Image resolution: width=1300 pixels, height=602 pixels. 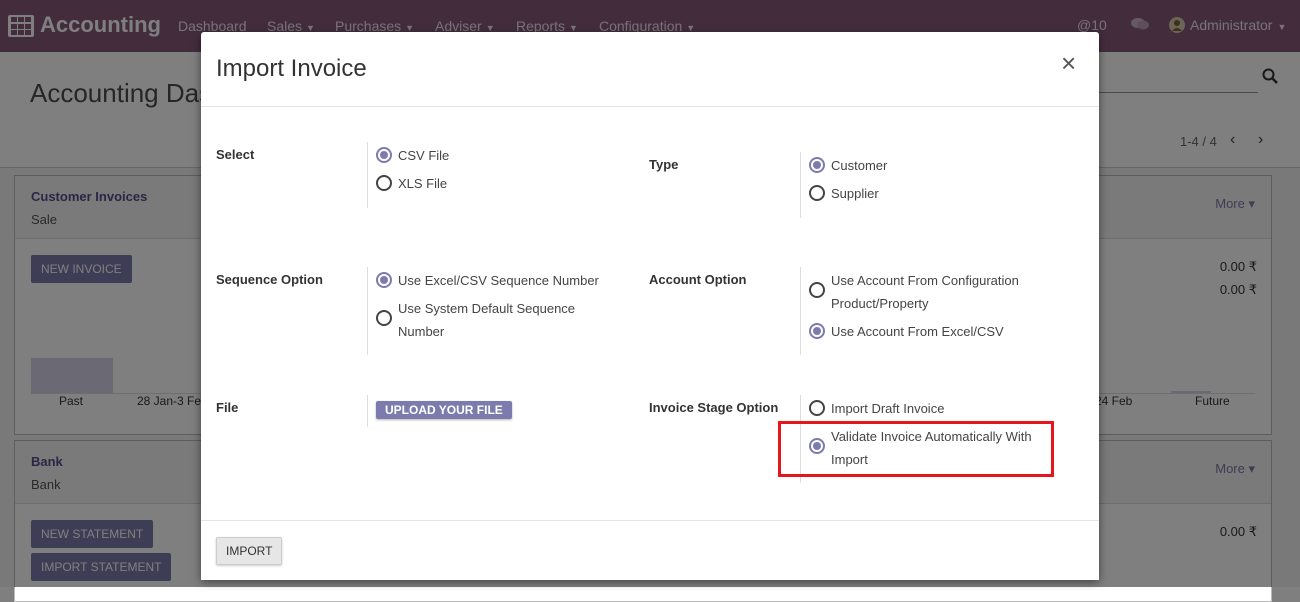 What do you see at coordinates (249, 551) in the screenshot?
I see `import-button: IMPORT` at bounding box center [249, 551].